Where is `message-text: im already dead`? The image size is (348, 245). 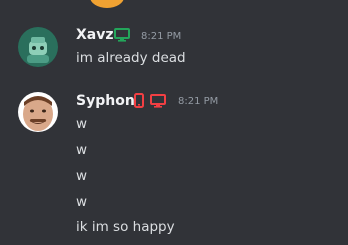 message-text: im already dead is located at coordinates (131, 58).